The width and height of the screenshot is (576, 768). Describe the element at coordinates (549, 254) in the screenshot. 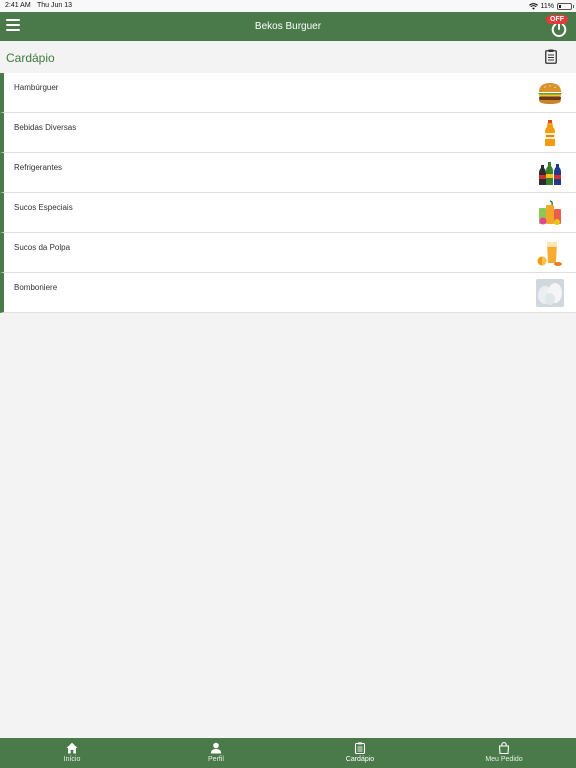

I see `orange-juice-icon` at that location.